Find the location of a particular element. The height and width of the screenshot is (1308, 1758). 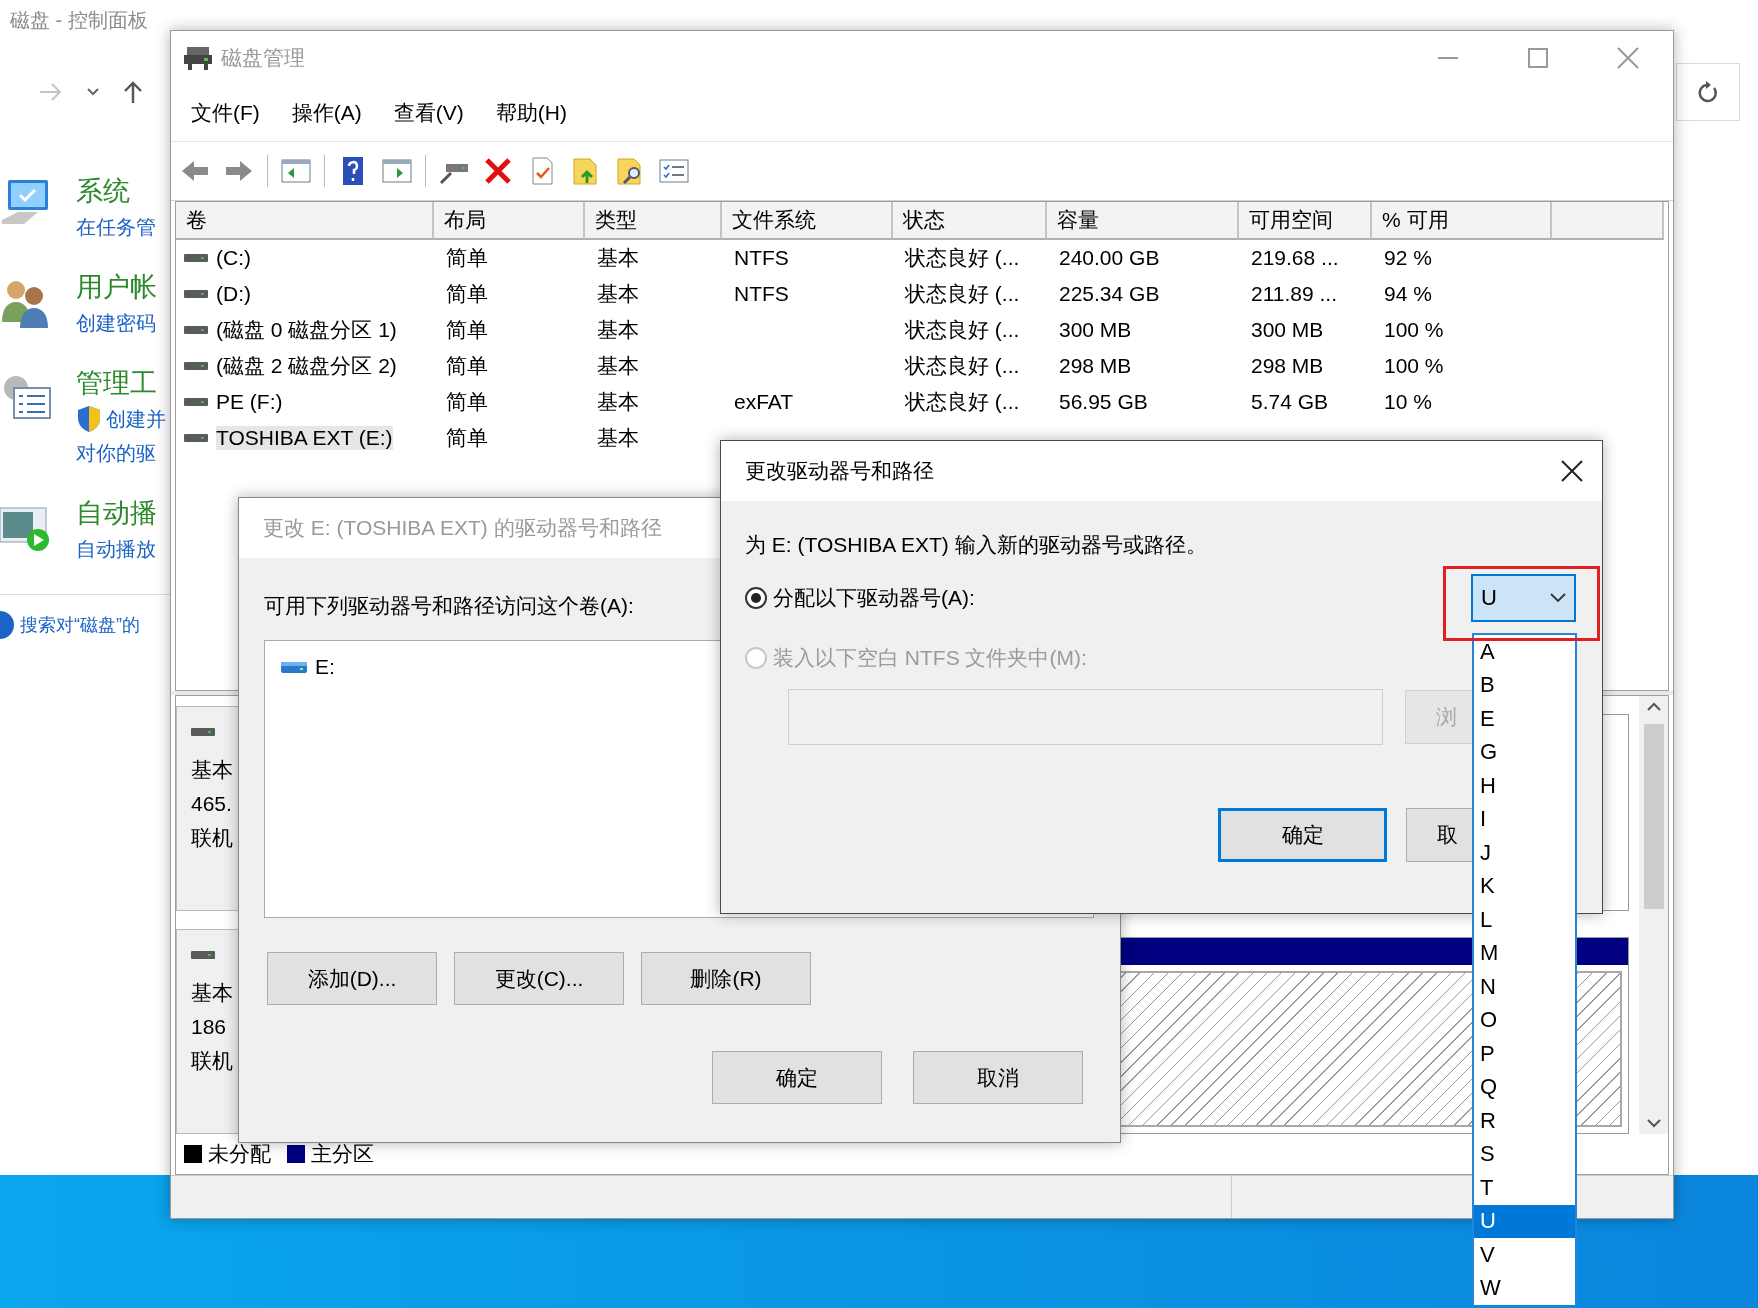

category-link: 对你的驱 is located at coordinates (121, 453).